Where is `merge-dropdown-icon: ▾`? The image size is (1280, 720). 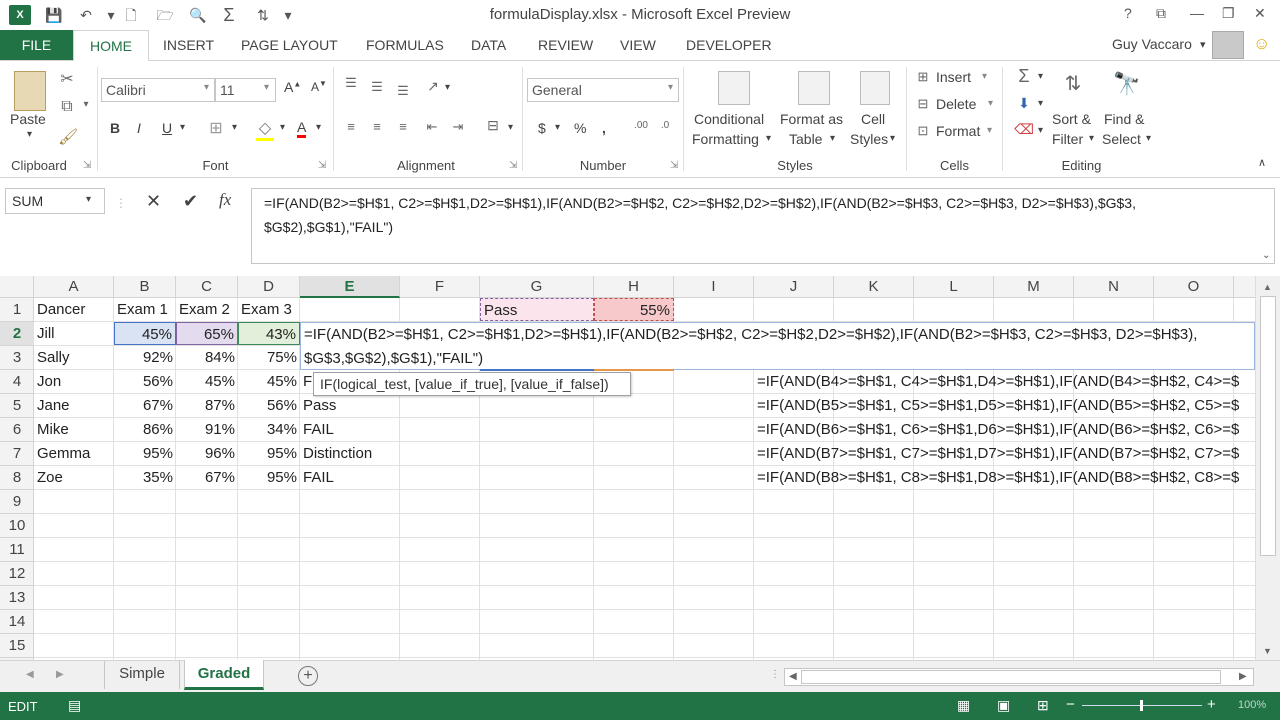 merge-dropdown-icon: ▾ is located at coordinates (510, 127).